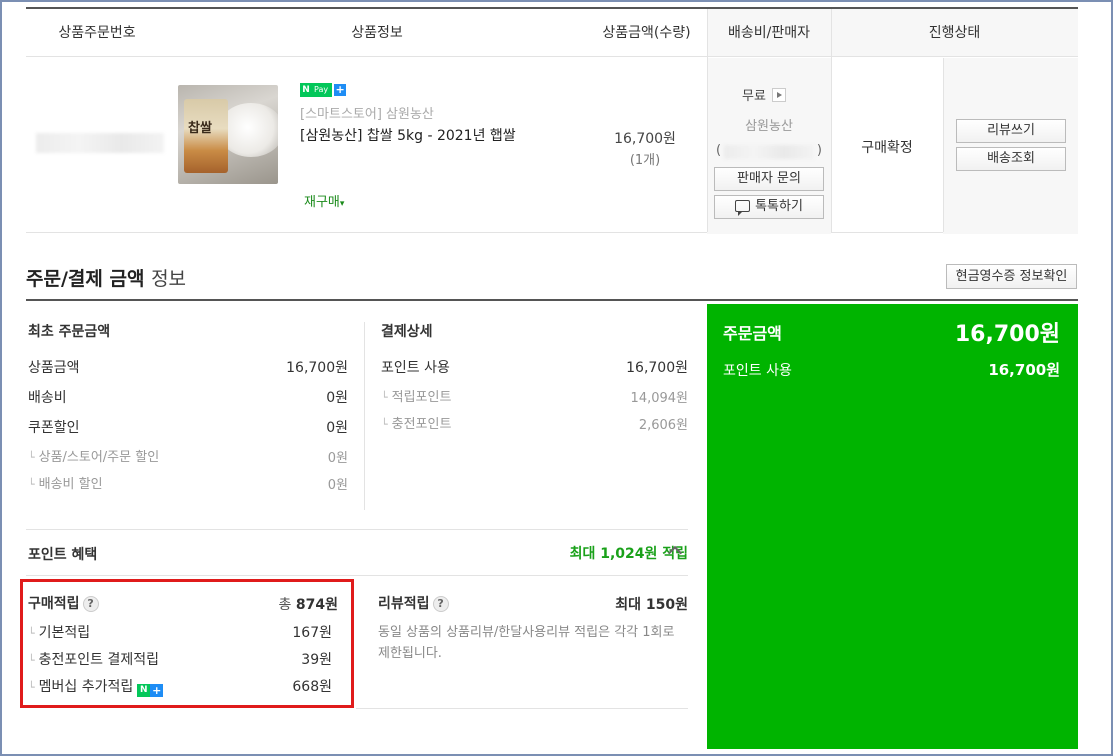 The image size is (1113, 756). I want to click on arrow-right-icon, so click(778, 94).